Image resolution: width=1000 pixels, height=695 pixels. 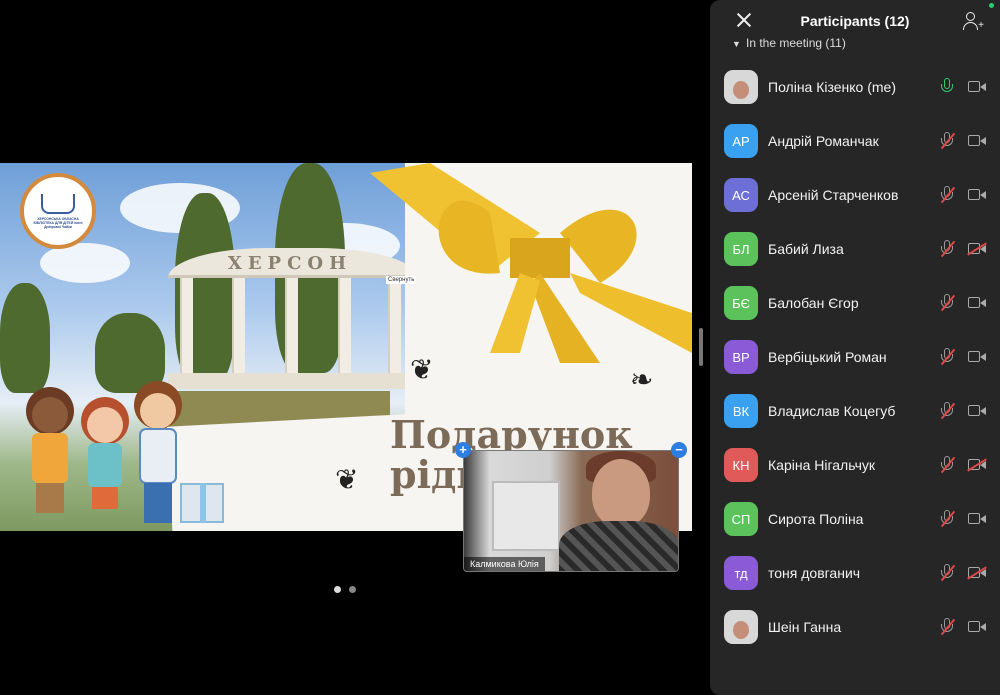 I want to click on participant-name: Балобан Єгор, so click(x=813, y=303).